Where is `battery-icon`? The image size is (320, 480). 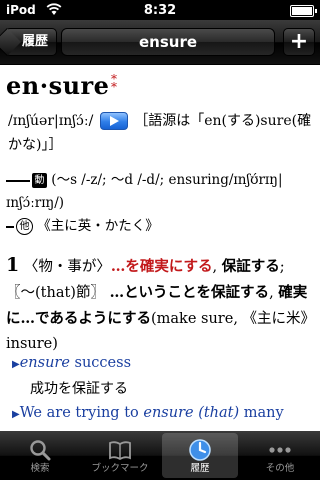
battery-icon is located at coordinates (303, 11).